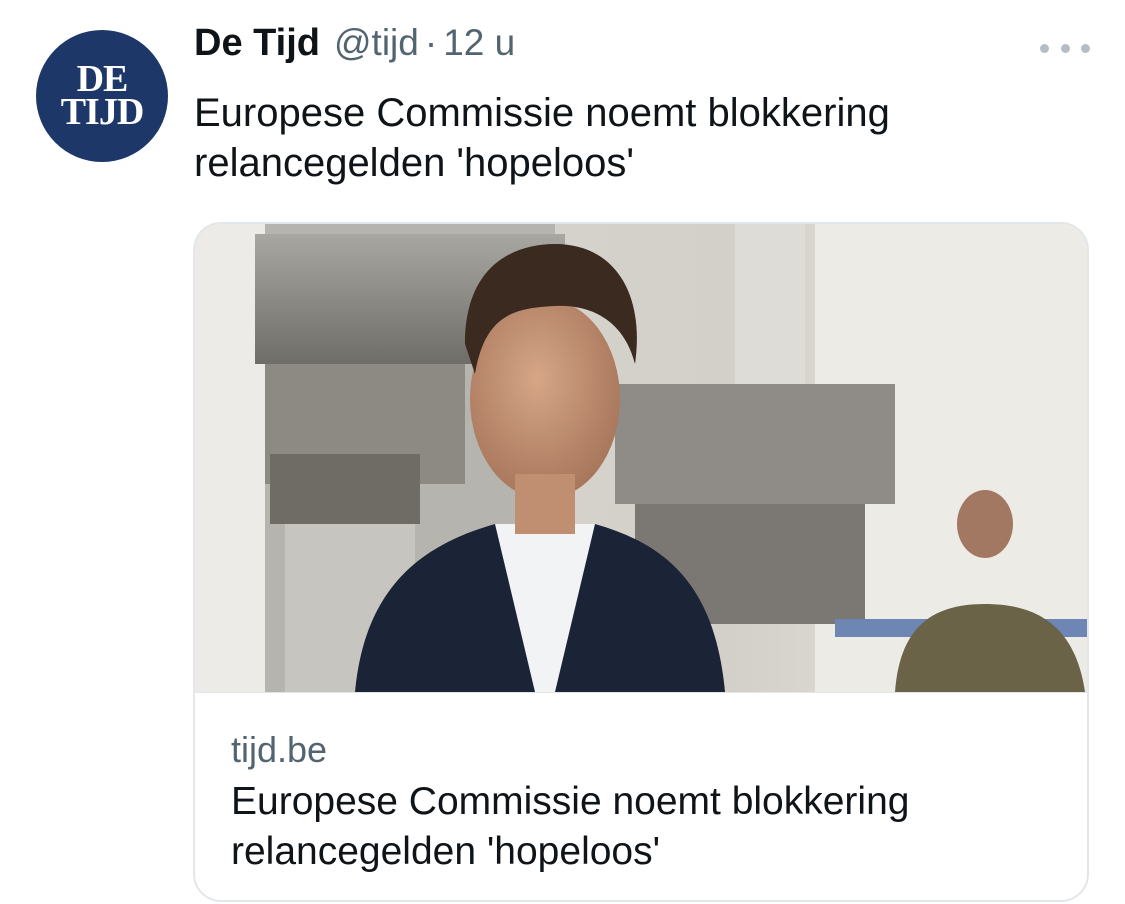  I want to click on author-handle: @tijd, so click(376, 43).